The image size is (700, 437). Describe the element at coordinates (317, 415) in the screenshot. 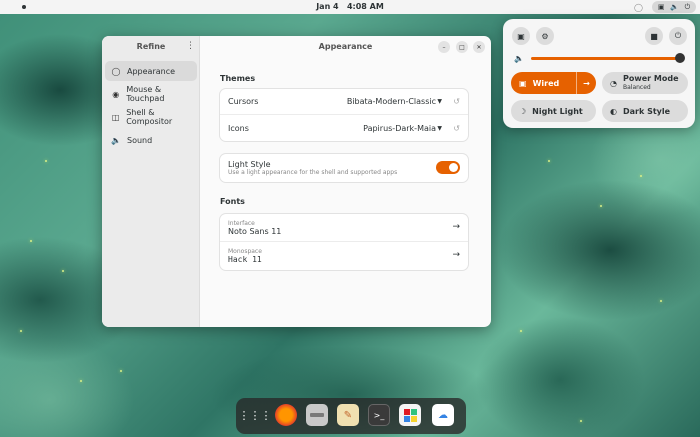

I see `files-icon` at that location.